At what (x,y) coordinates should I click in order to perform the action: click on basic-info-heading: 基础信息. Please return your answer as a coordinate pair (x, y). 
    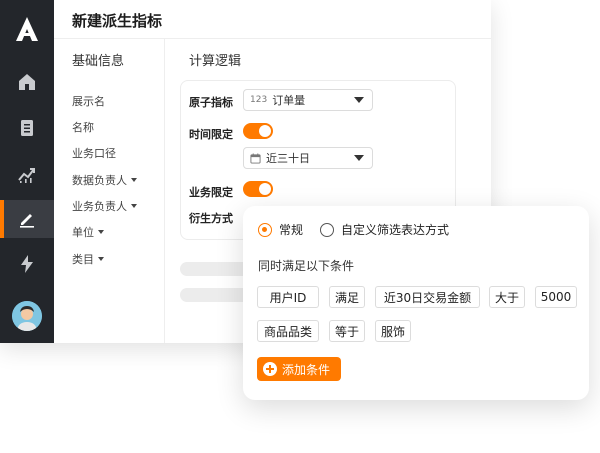
    Looking at the image, I should click on (98, 61).